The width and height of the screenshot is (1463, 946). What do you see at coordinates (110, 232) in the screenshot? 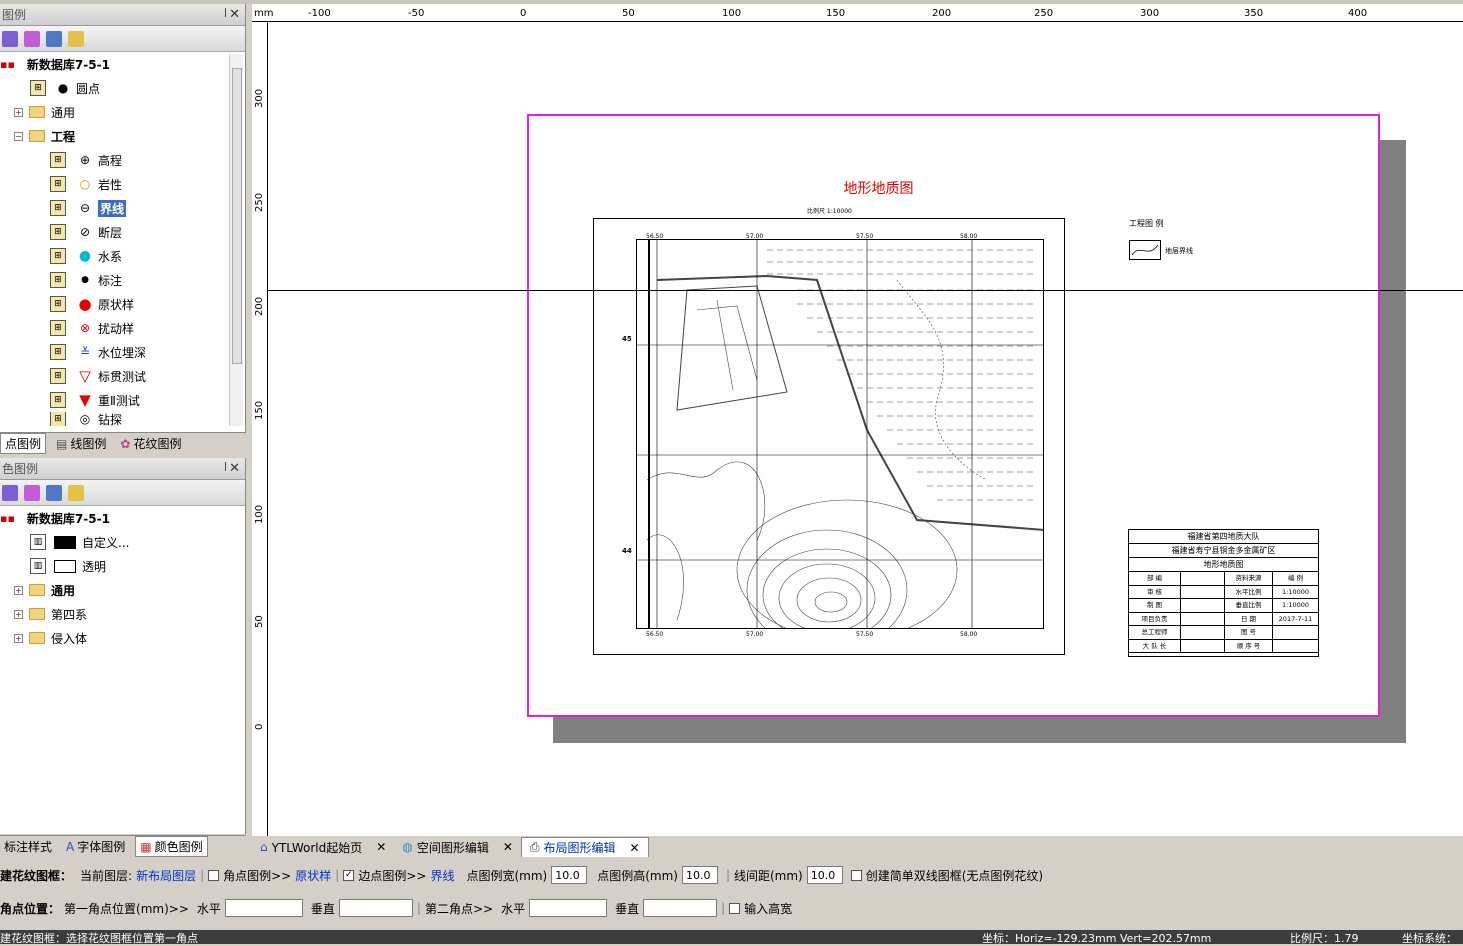
I see `label: 断层` at bounding box center [110, 232].